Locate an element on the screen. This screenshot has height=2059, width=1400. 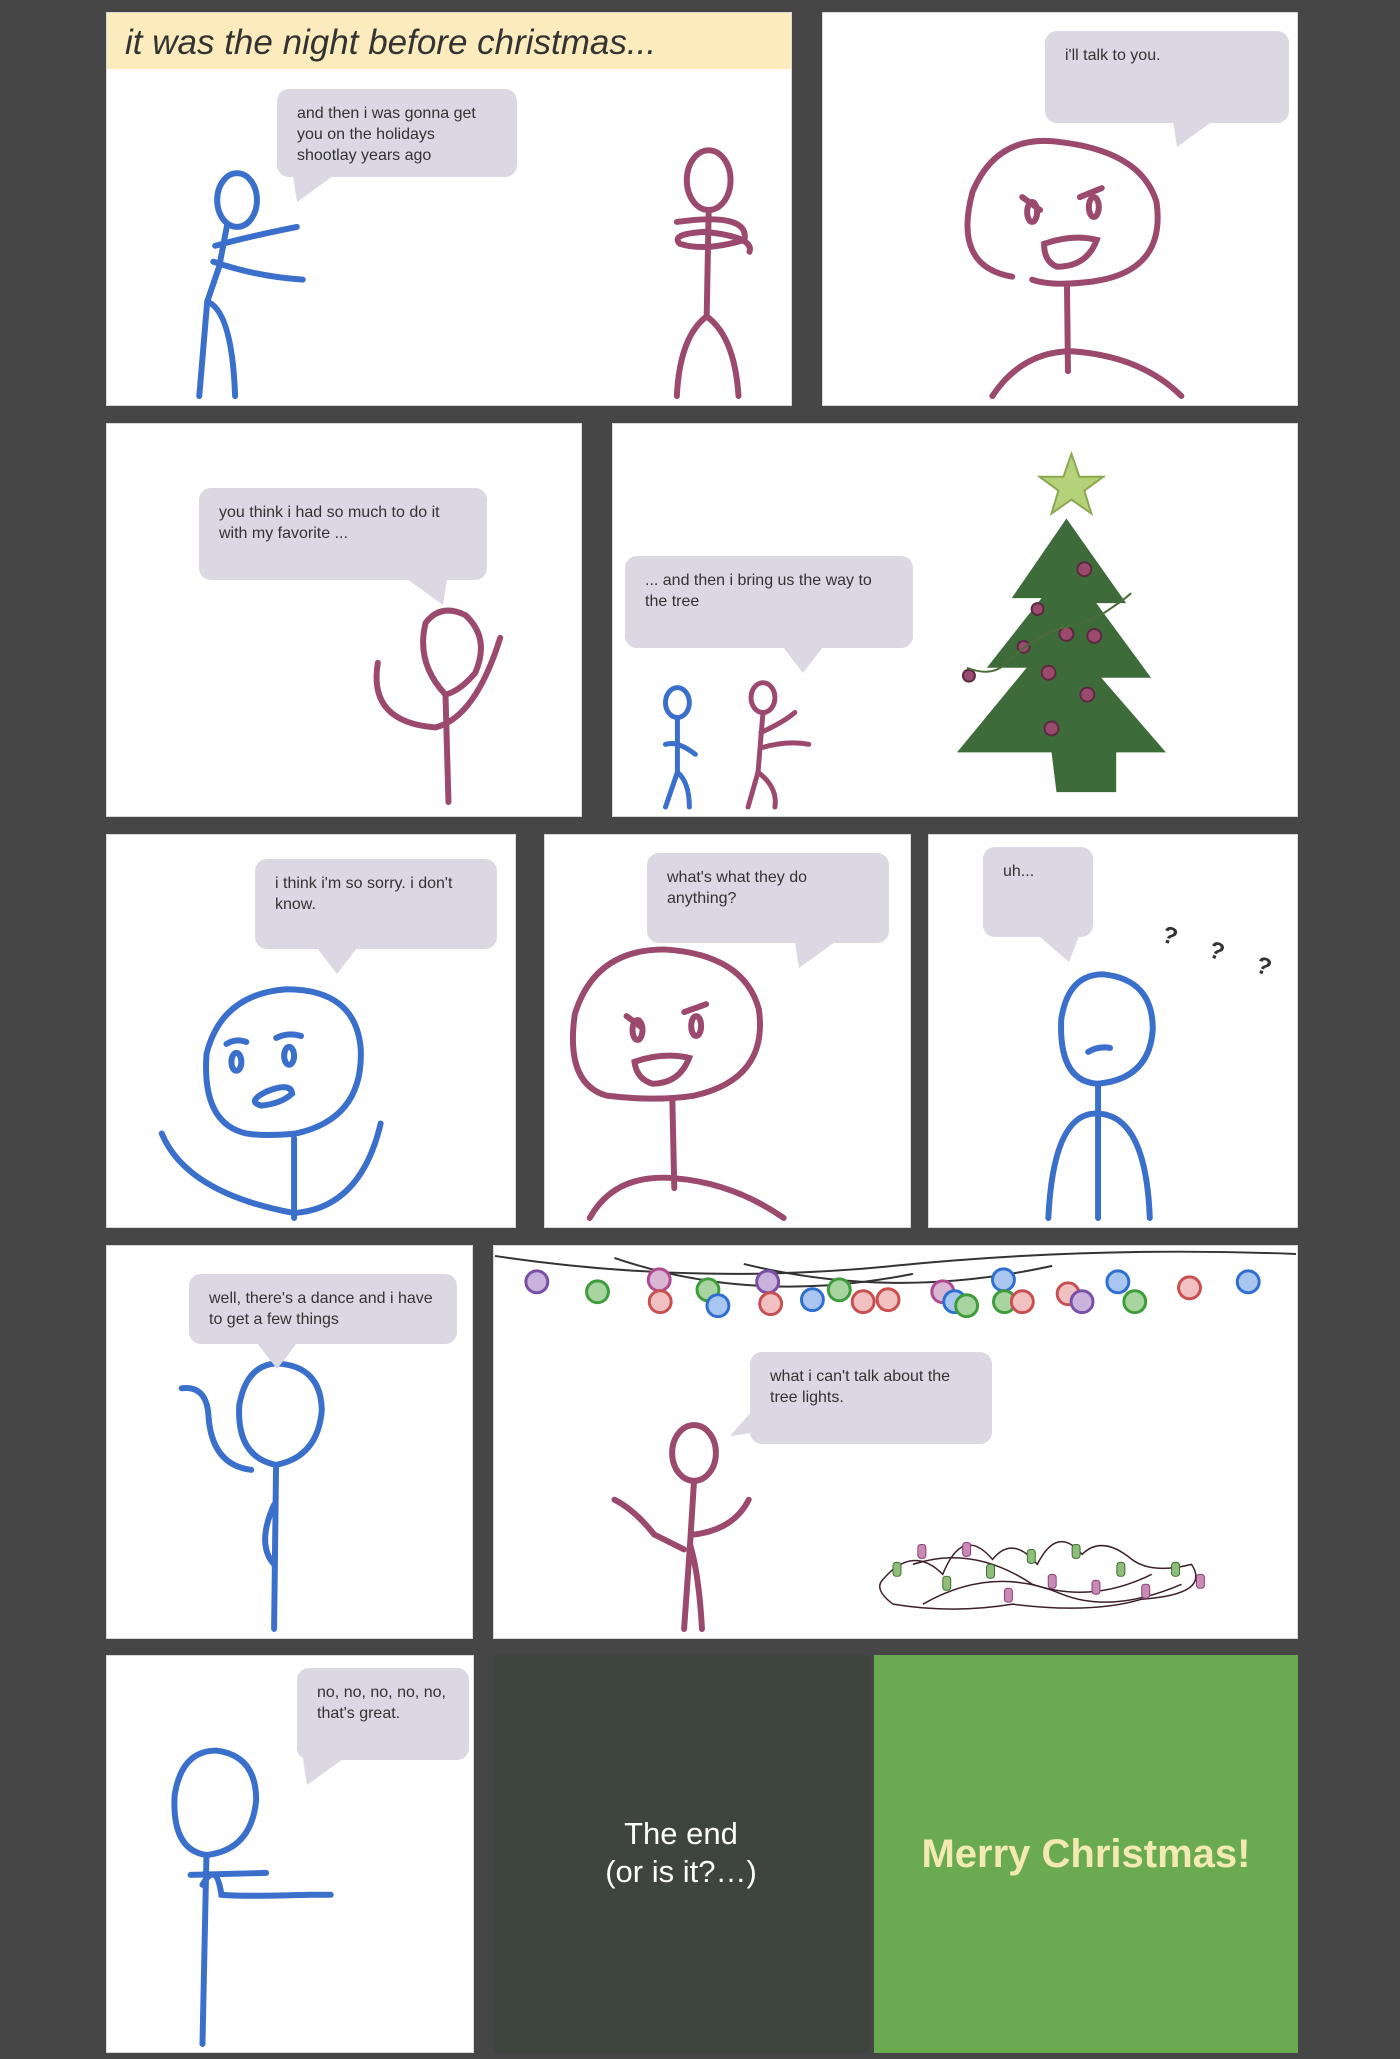
blue-stick-figure-waving is located at coordinates (251, 1496).